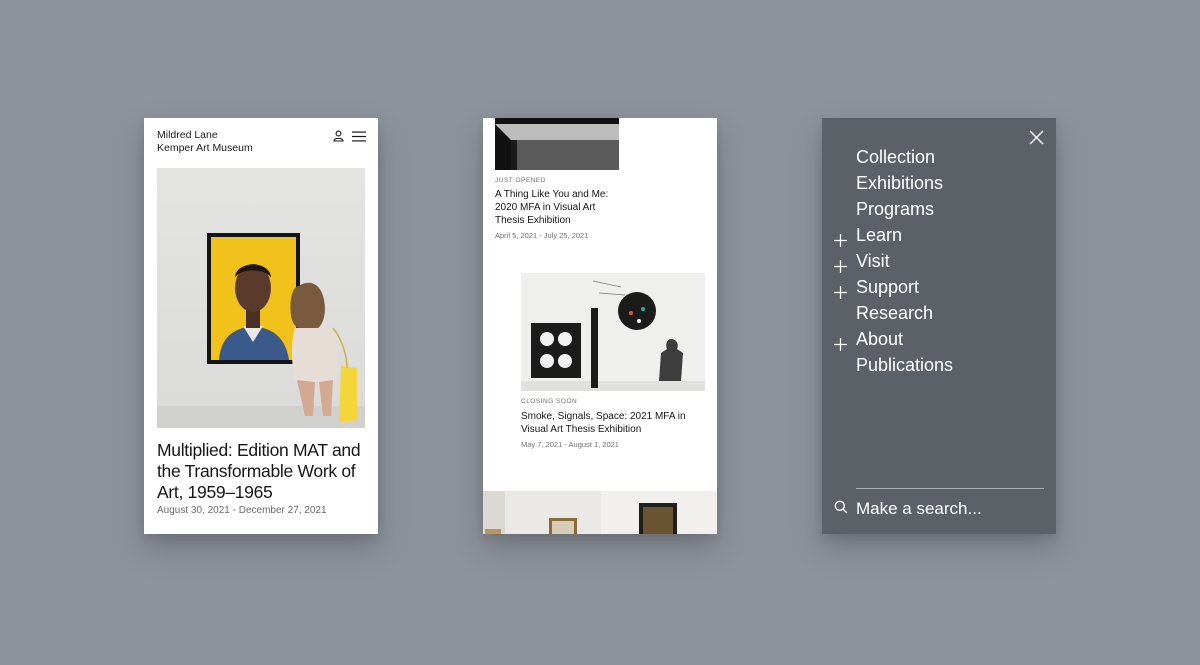 The image size is (1200, 665). Describe the element at coordinates (950, 488) in the screenshot. I see `search-divider` at that location.